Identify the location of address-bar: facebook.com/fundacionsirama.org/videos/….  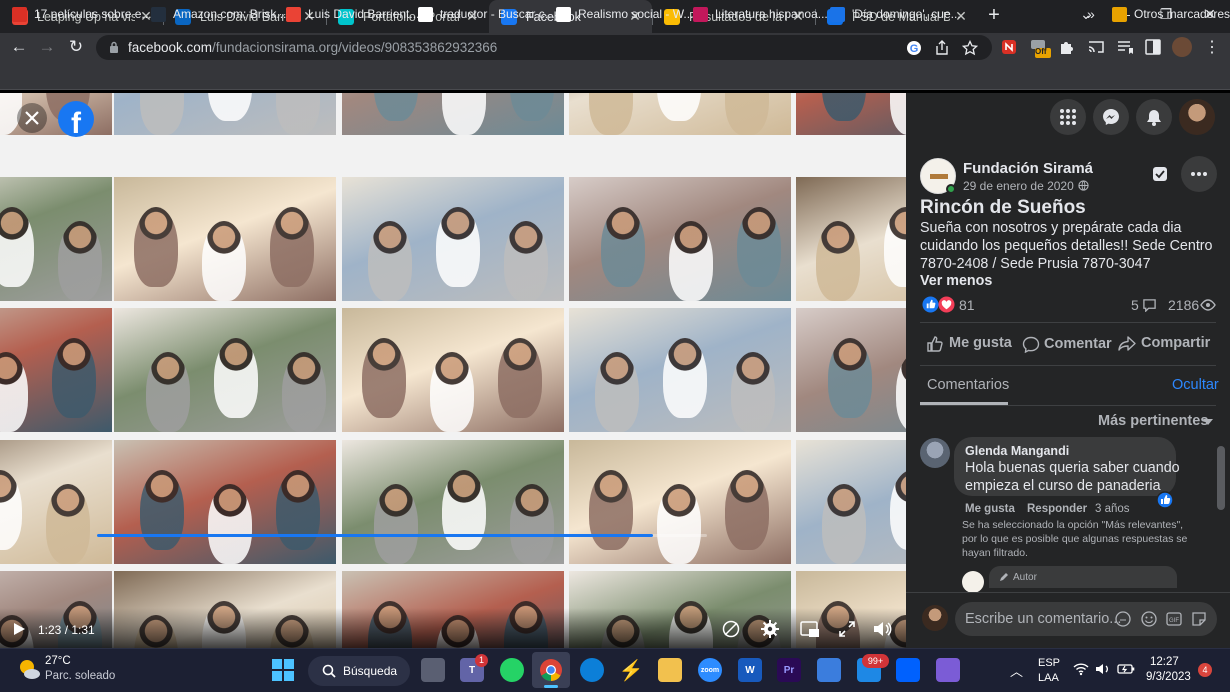
(544, 47).